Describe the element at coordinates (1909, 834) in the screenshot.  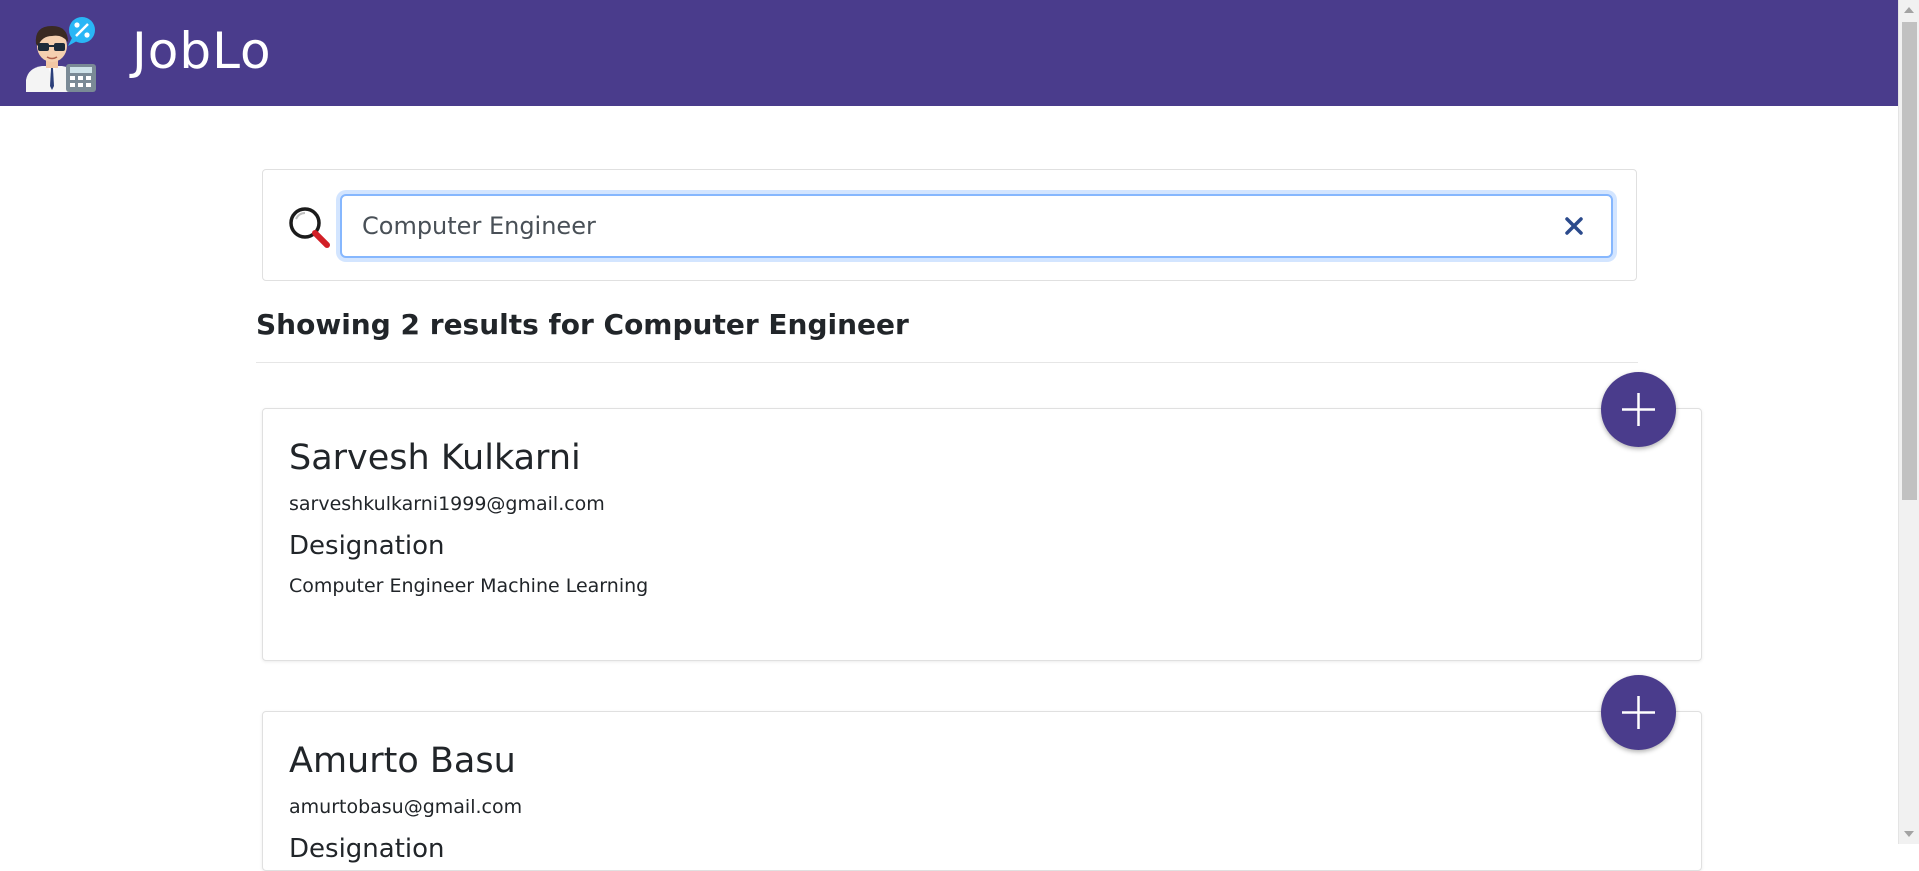
I see `scroll-down-icon` at that location.